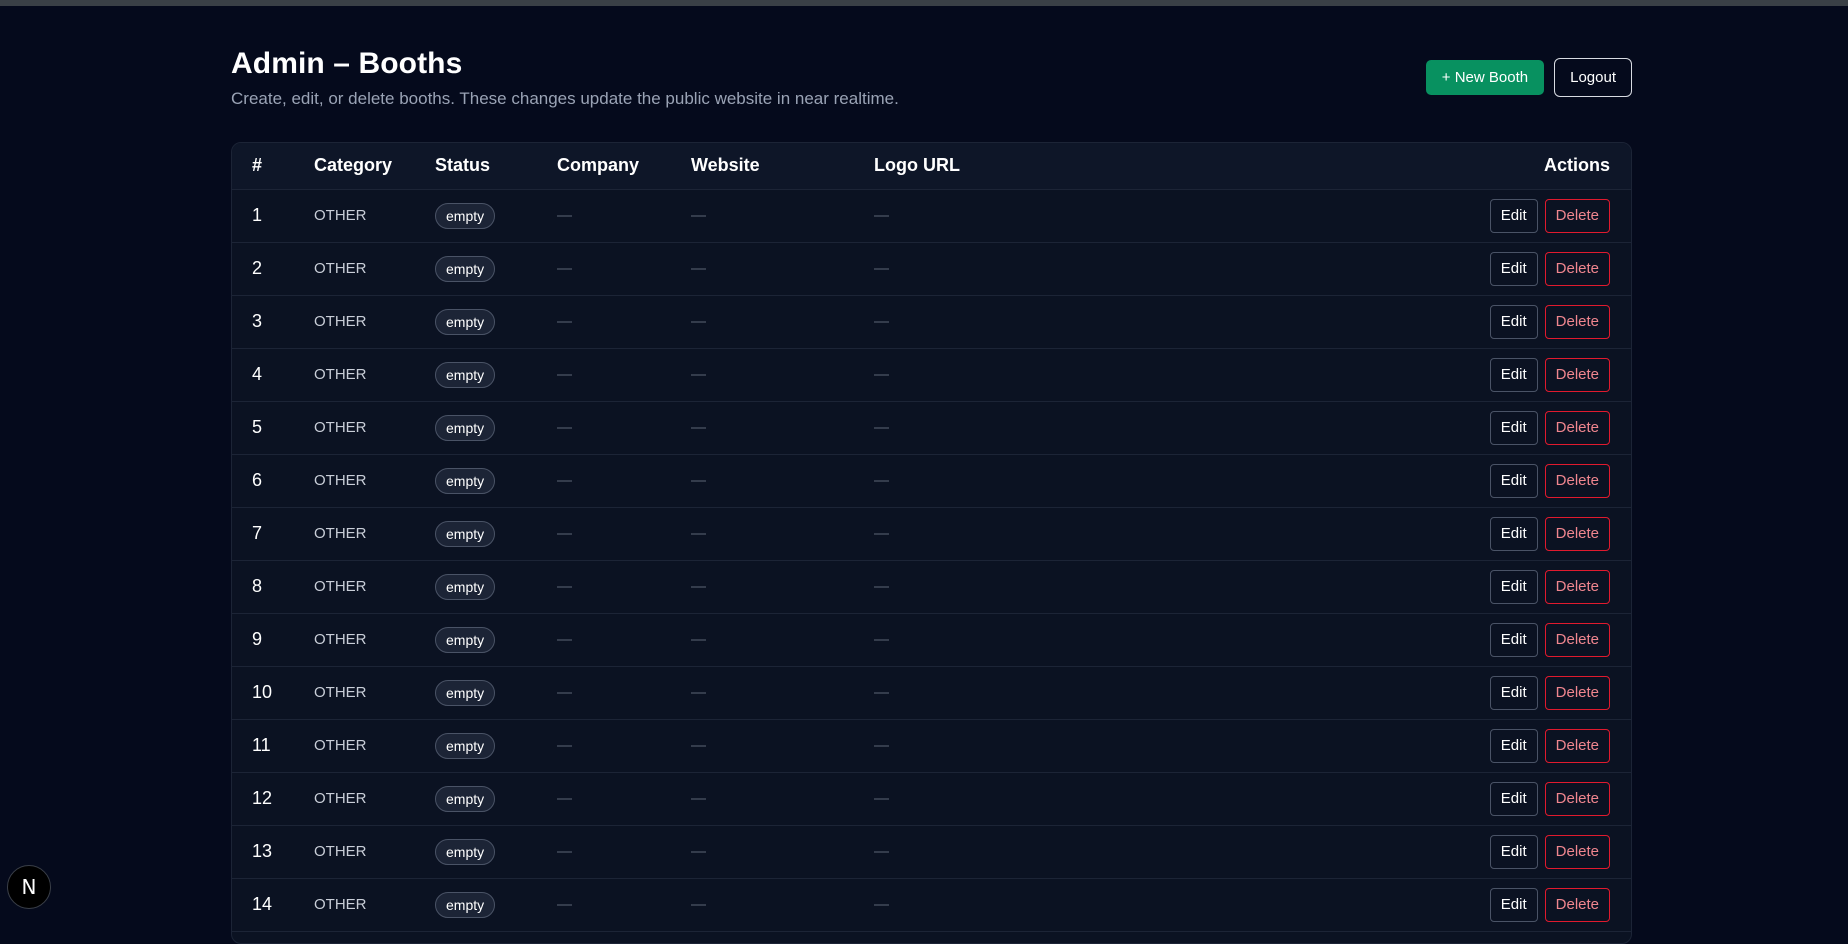 The image size is (1848, 944). I want to click on table-row: 1 OTHER empty — — — Edit Delete, so click(931, 215).